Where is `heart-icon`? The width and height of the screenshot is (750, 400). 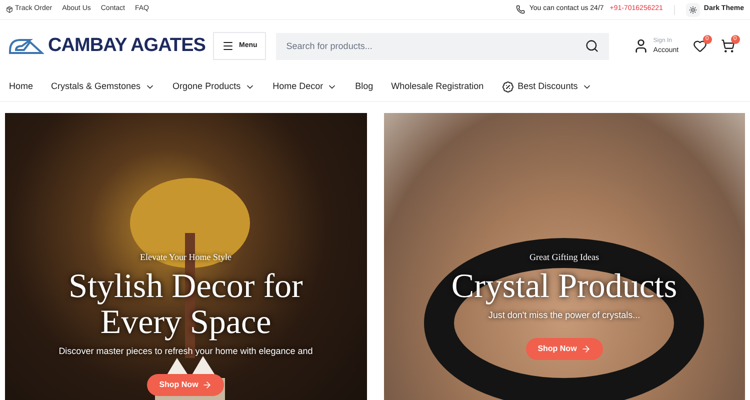 heart-icon is located at coordinates (699, 46).